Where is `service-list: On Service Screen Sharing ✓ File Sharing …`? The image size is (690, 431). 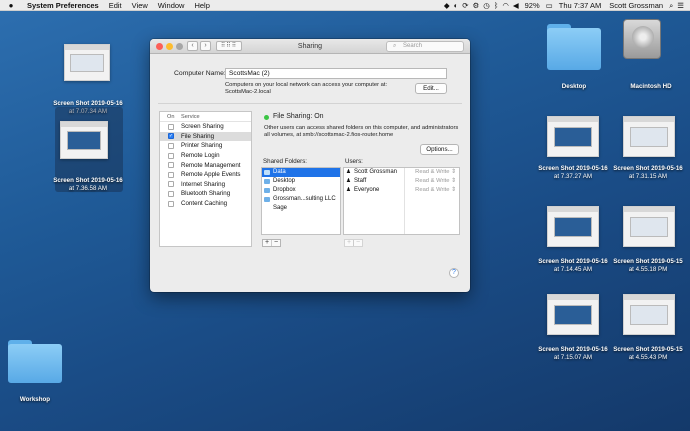
service-list: On Service Screen Sharing ✓ File Sharing … is located at coordinates (205, 179).